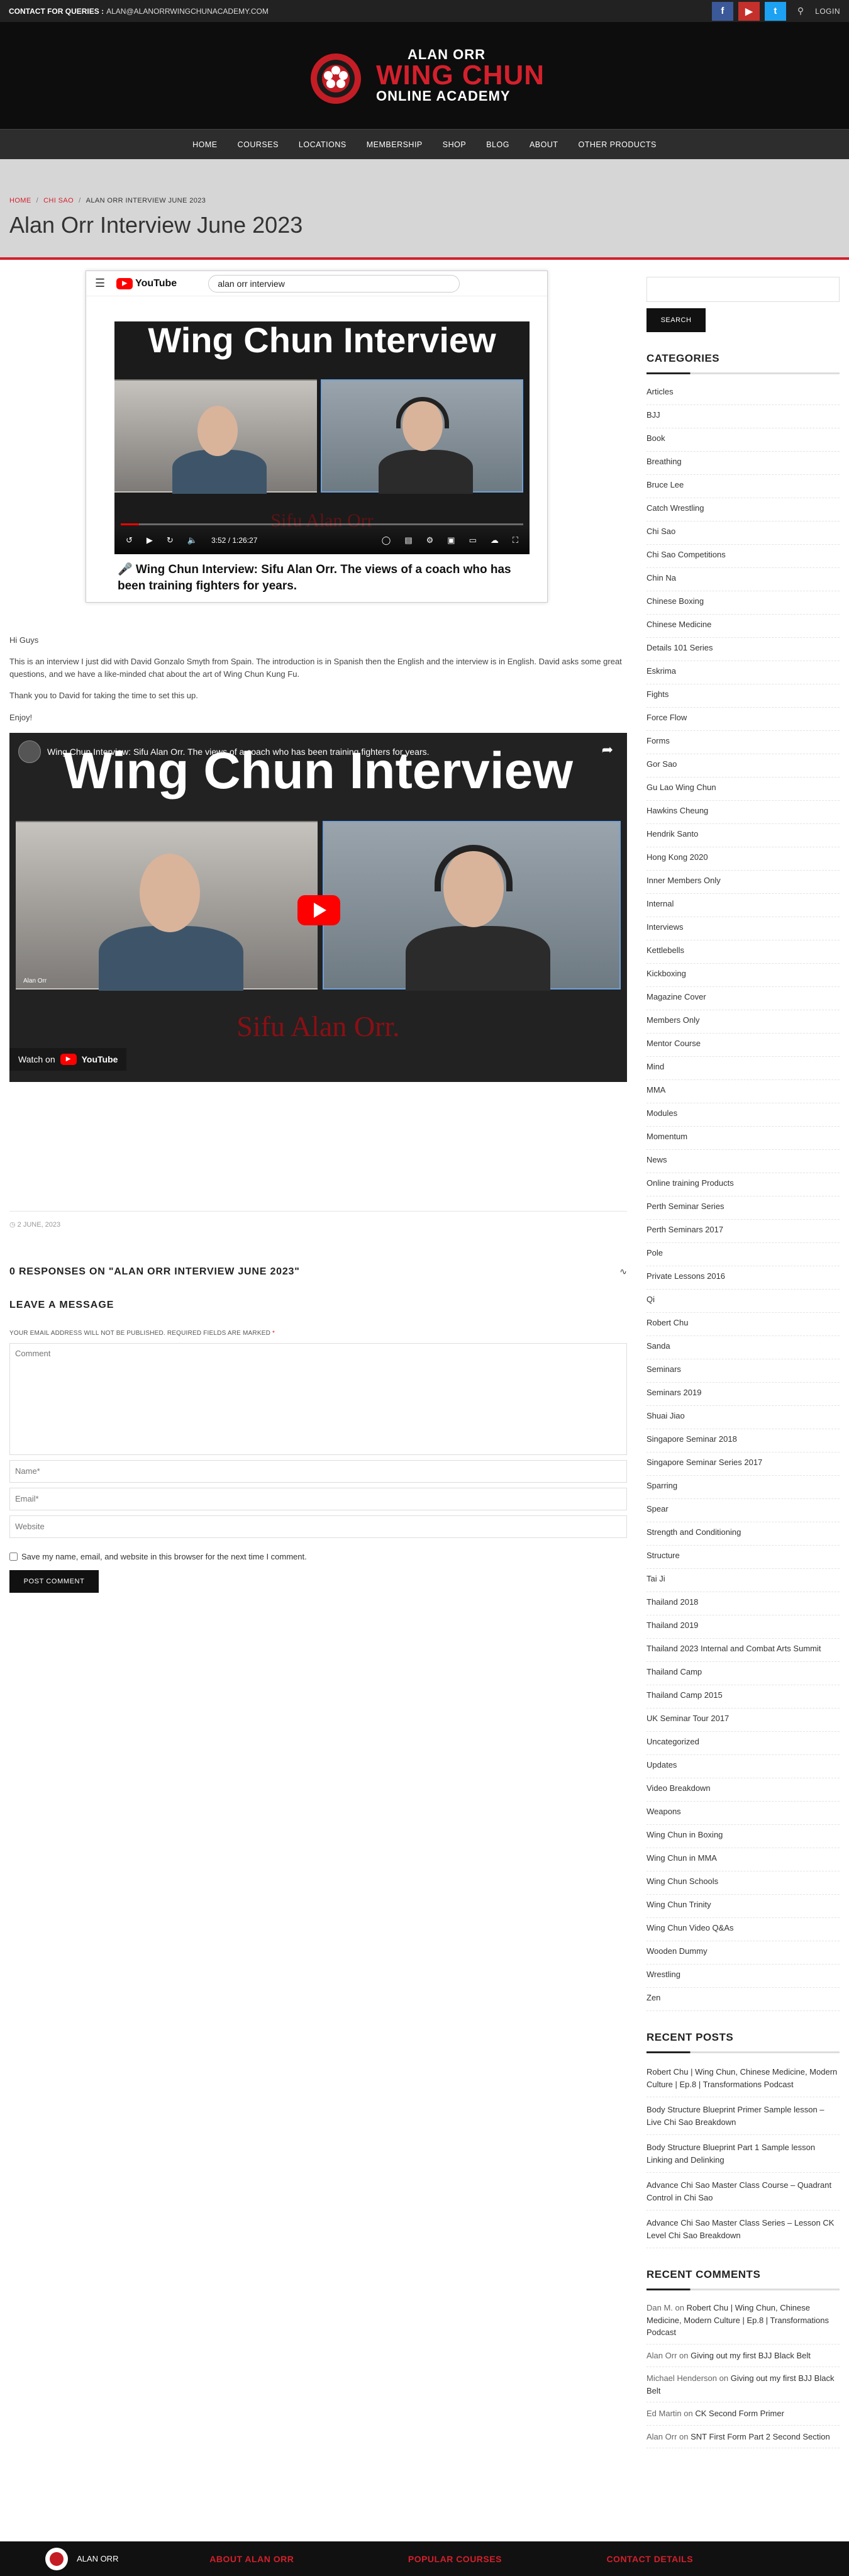  Describe the element at coordinates (495, 540) in the screenshot. I see `cast-icon: ☁` at that location.